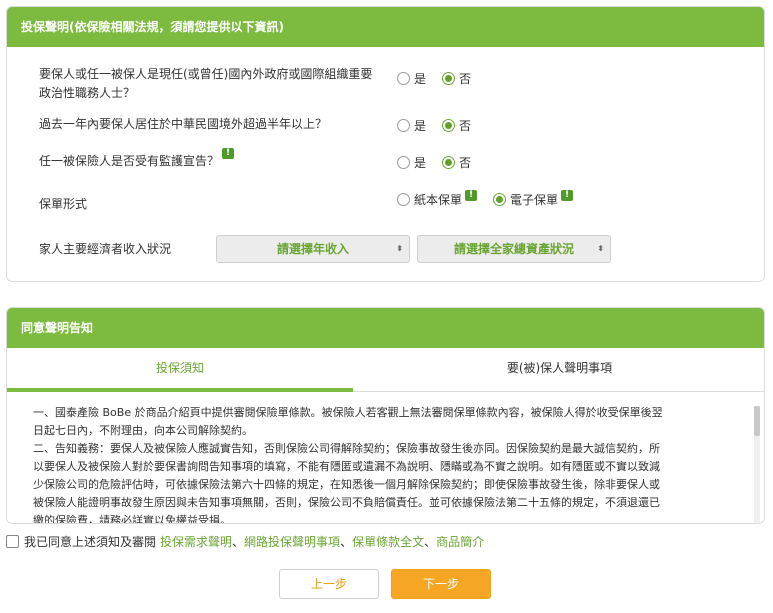  What do you see at coordinates (514, 249) in the screenshot?
I see `assets-select: 請選擇全家總資產狀況 ⬍` at bounding box center [514, 249].